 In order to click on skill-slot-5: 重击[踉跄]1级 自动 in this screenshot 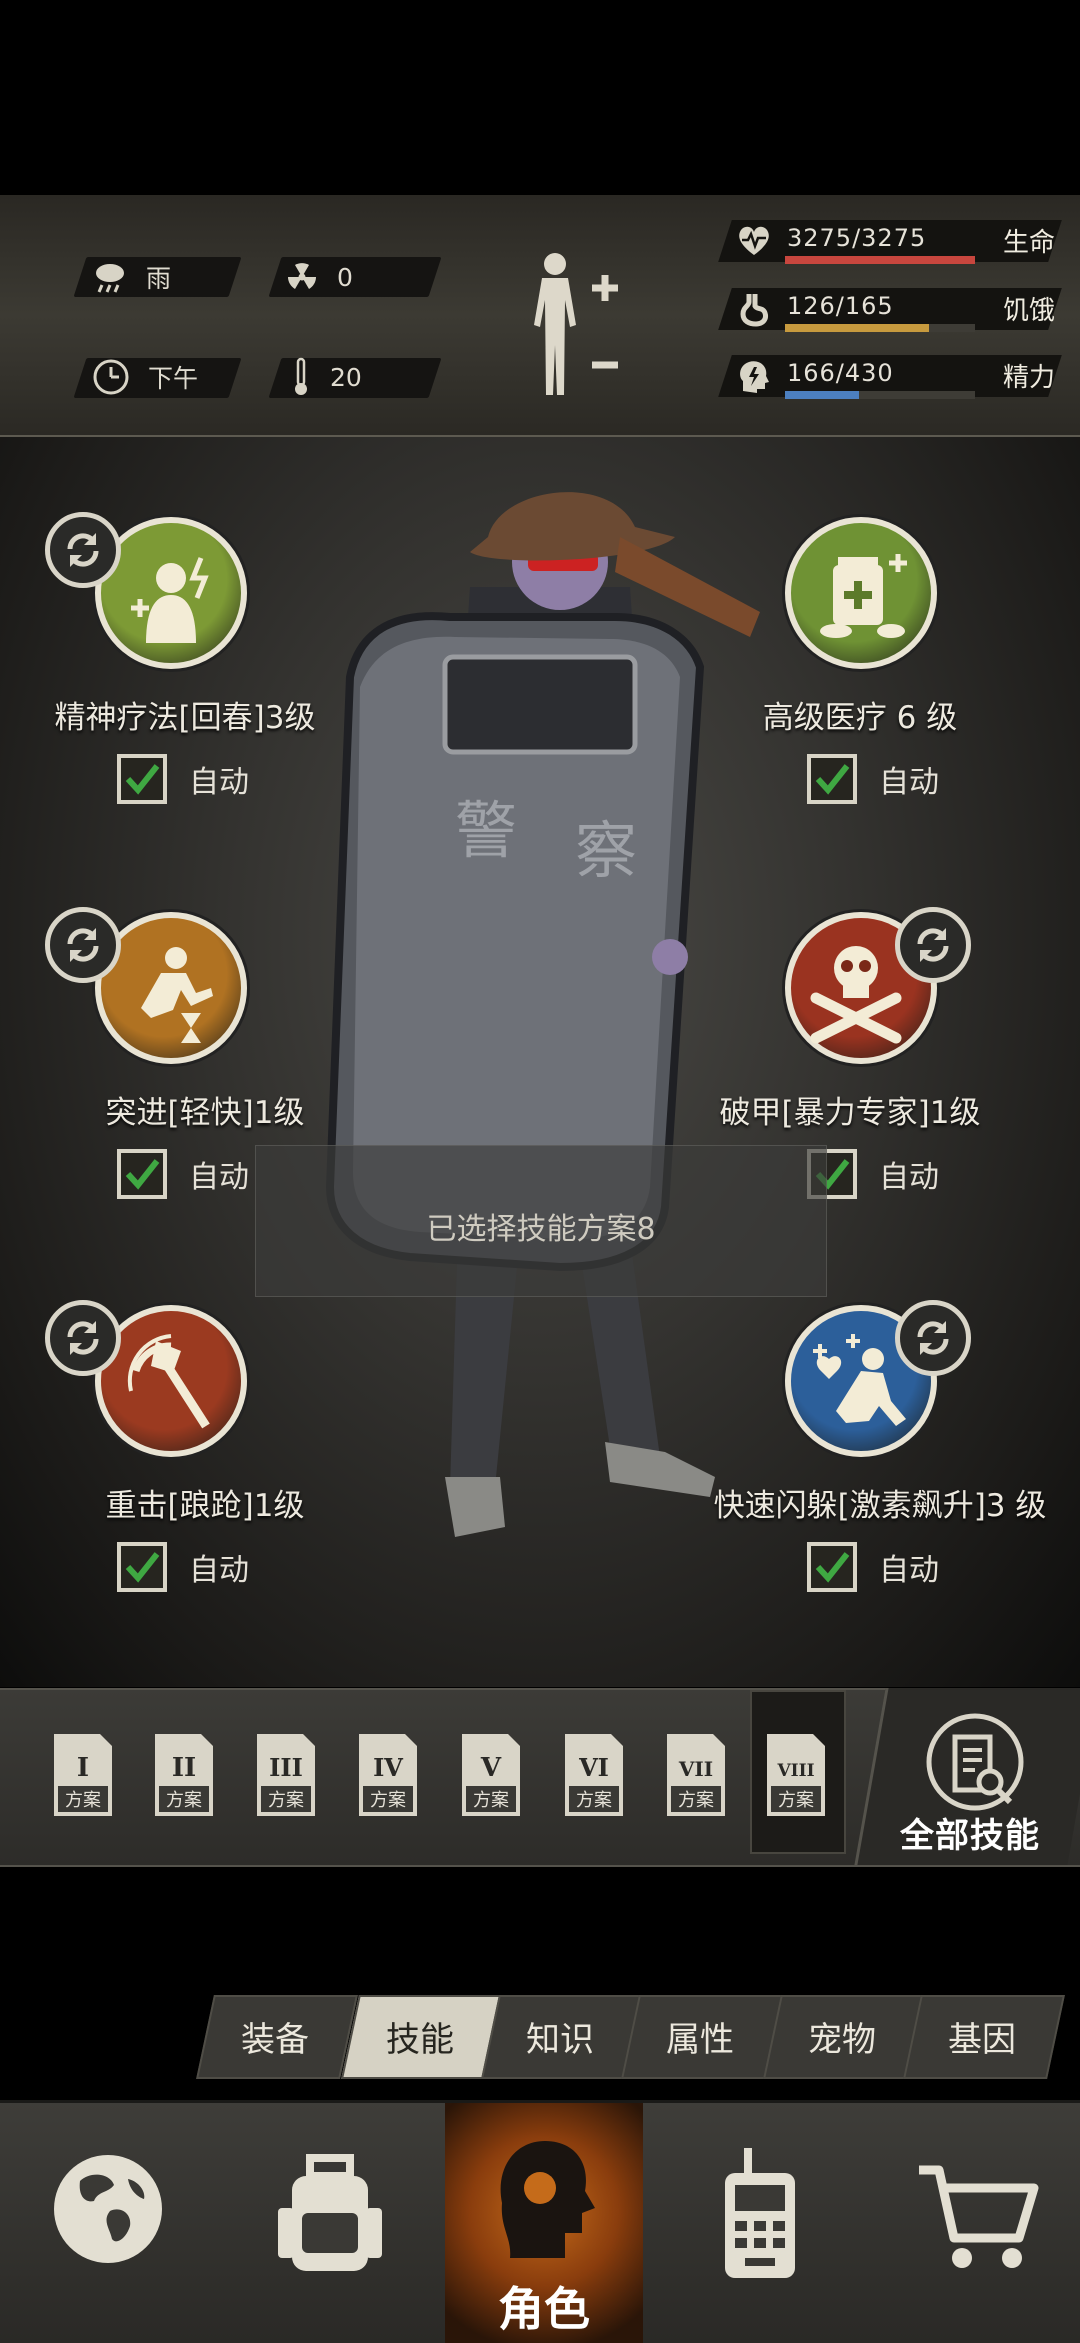, I will do `click(205, 1446)`.